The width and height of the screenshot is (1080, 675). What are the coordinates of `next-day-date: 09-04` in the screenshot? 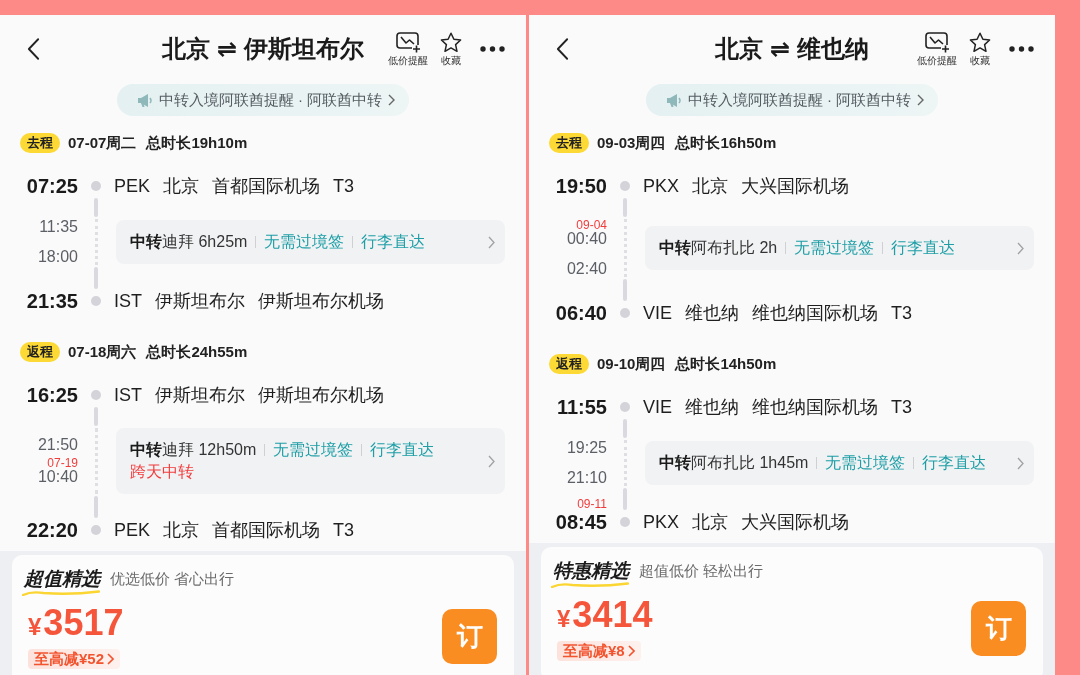 It's located at (591, 225).